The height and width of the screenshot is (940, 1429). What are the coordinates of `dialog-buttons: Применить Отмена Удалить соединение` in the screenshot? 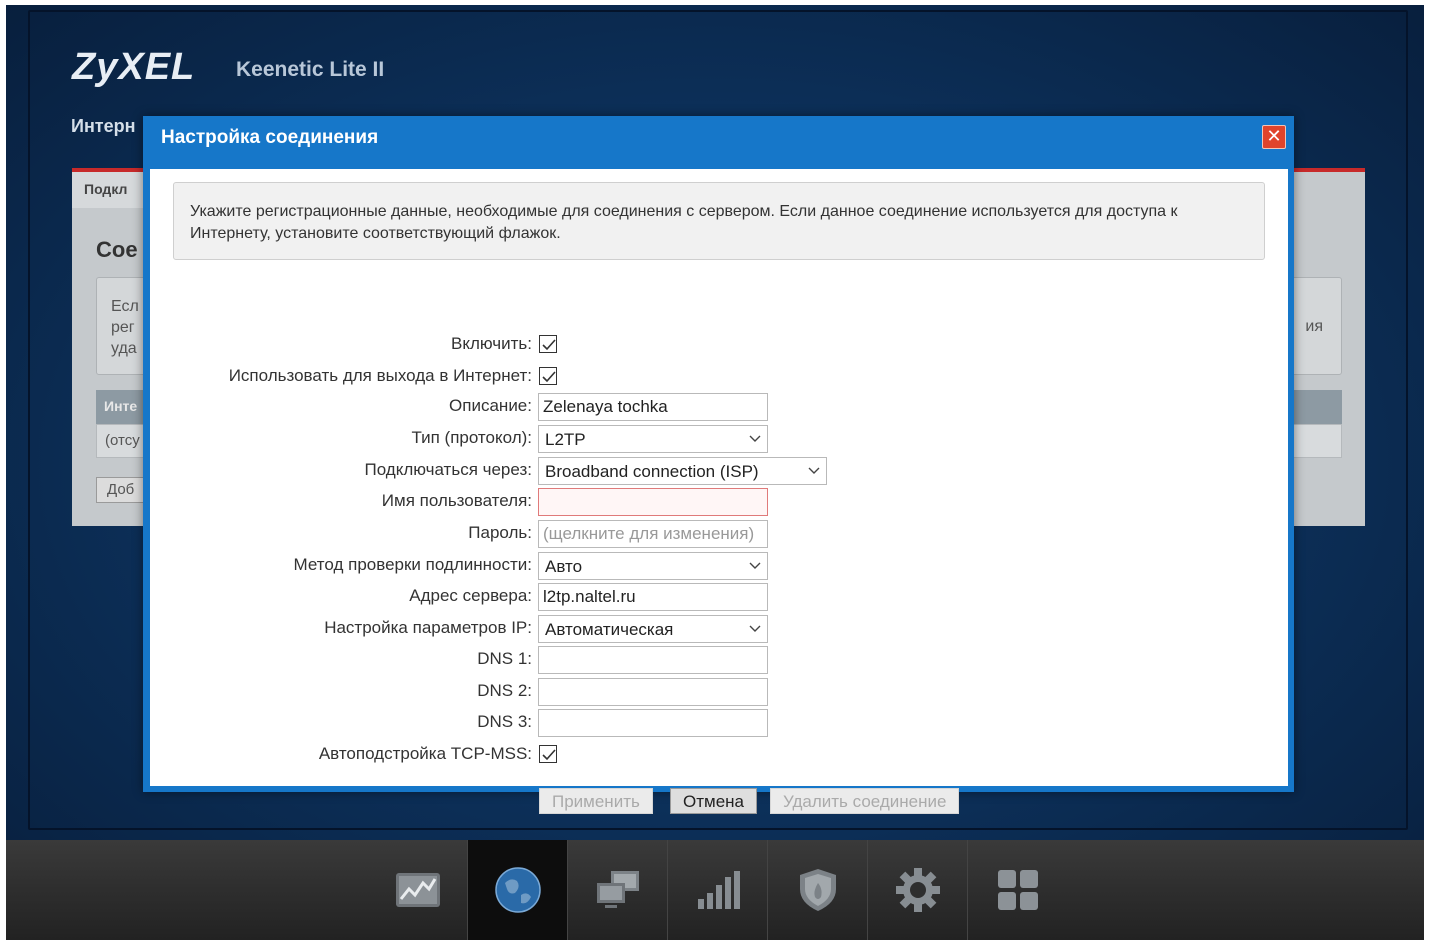 It's located at (719, 801).